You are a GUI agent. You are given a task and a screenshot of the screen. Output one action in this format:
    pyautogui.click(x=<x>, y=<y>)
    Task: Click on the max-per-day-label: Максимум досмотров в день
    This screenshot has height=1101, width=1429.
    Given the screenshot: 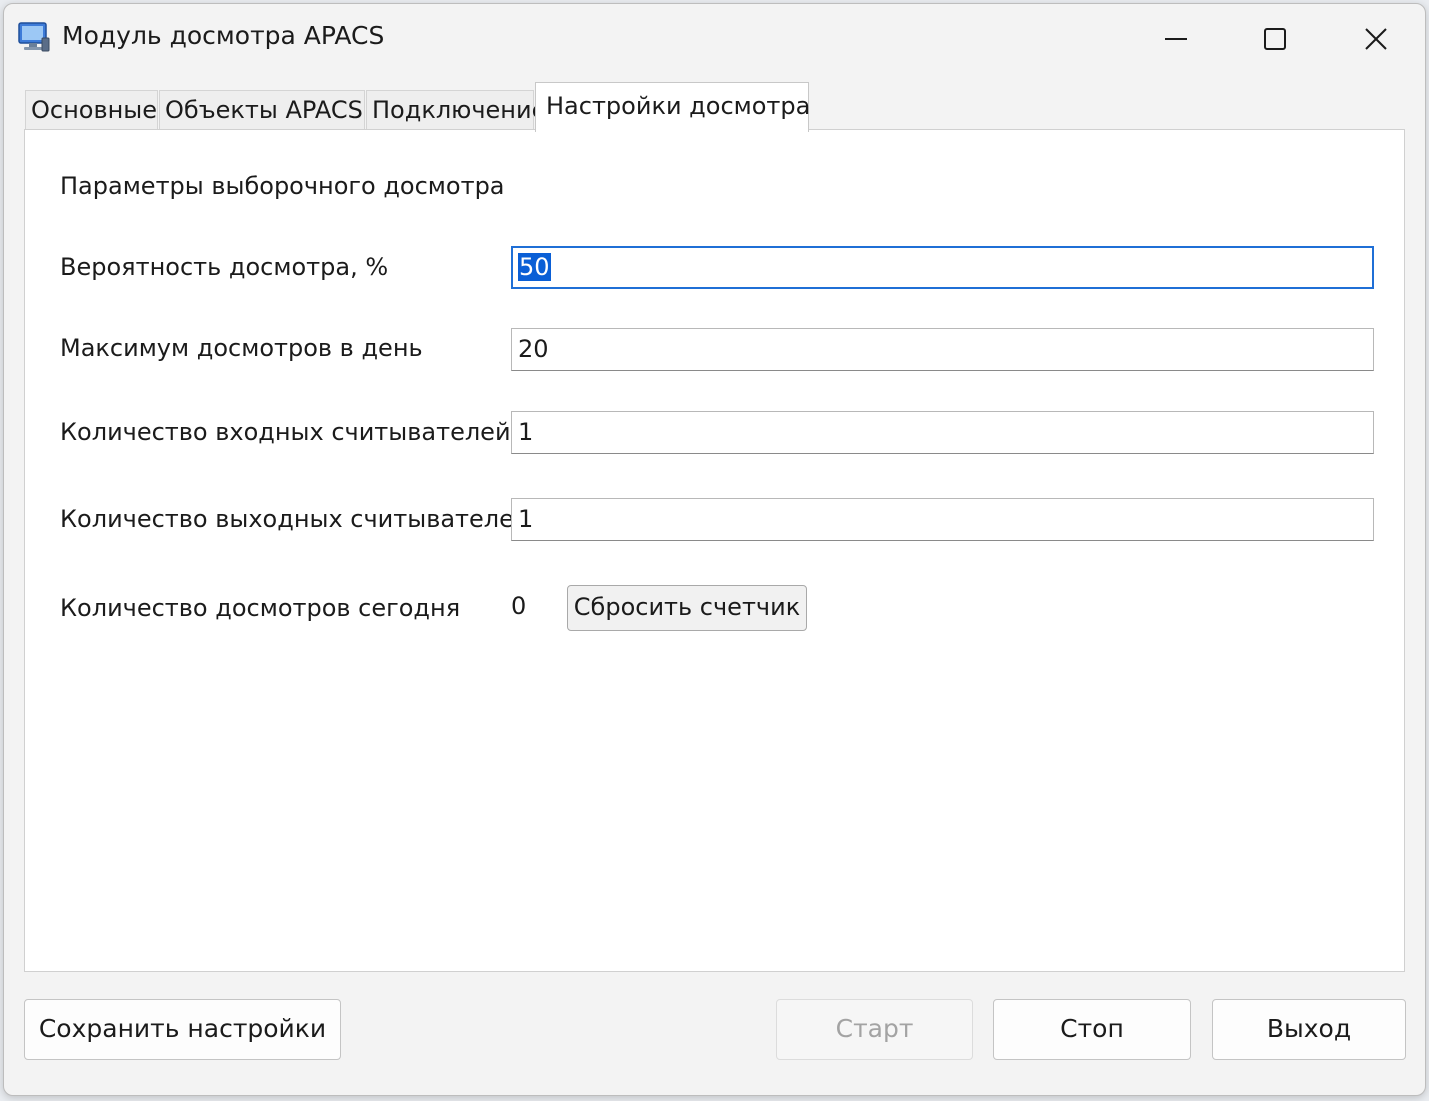 What is the action you would take?
    pyautogui.click(x=241, y=348)
    